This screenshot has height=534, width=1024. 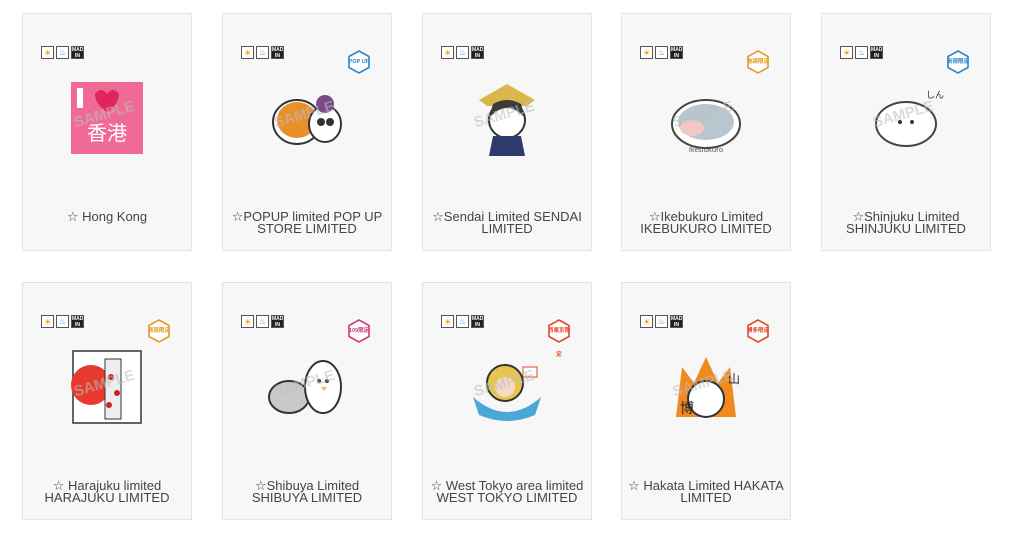 I want to click on limited-tag-label: 新宿限定, so click(x=957, y=62).